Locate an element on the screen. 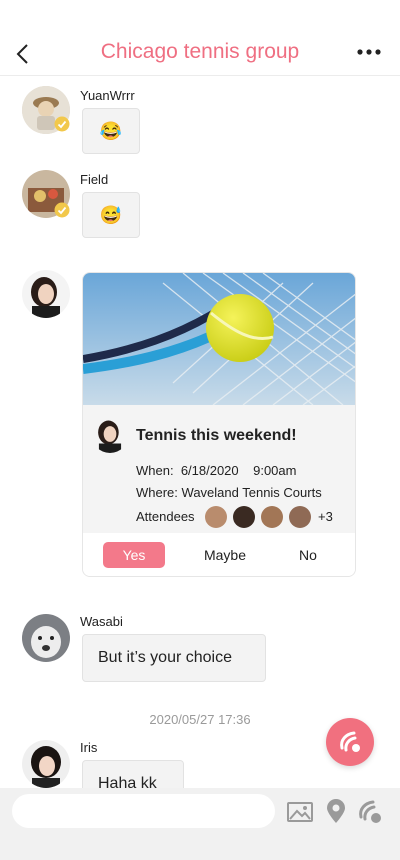 This screenshot has width=400, height=860. rsvp-no-button: No is located at coordinates (308, 555).